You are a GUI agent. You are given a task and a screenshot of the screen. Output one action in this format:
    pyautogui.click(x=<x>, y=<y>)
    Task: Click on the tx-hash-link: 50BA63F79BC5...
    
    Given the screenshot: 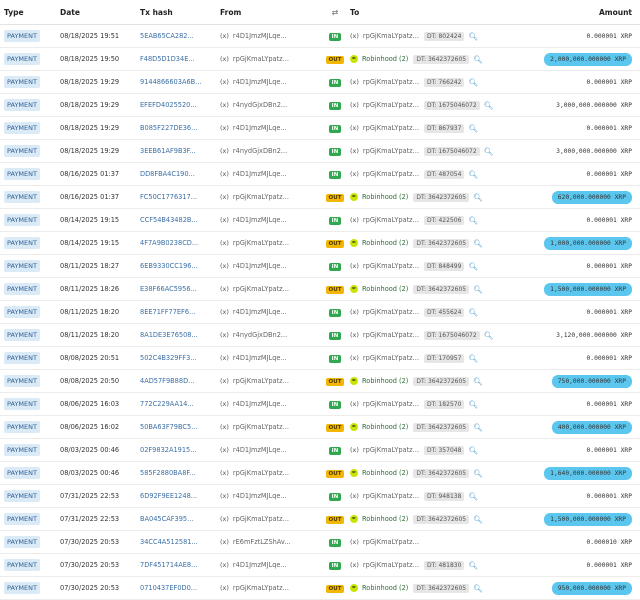 What is the action you would take?
    pyautogui.click(x=169, y=427)
    